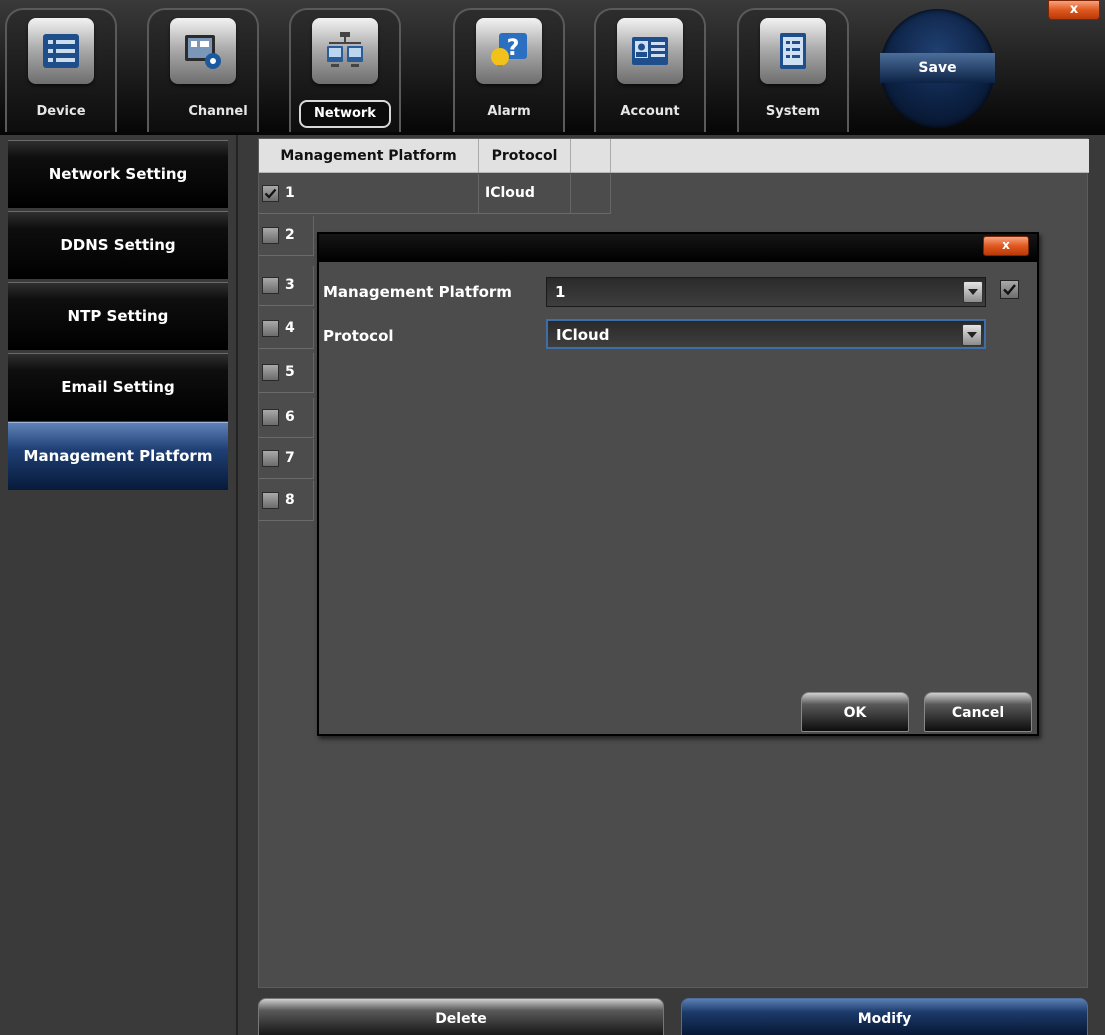 The width and height of the screenshot is (1105, 1035). I want to click on alarm-help-icon: ?, so click(509, 51).